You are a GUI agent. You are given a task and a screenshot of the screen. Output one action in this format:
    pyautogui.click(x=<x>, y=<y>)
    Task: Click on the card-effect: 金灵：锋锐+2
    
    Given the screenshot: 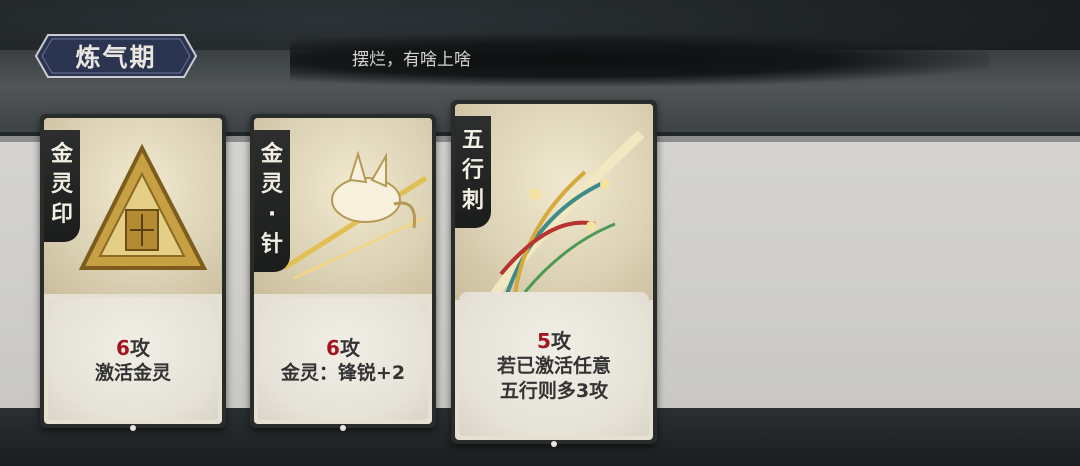 What is the action you would take?
    pyautogui.click(x=343, y=373)
    